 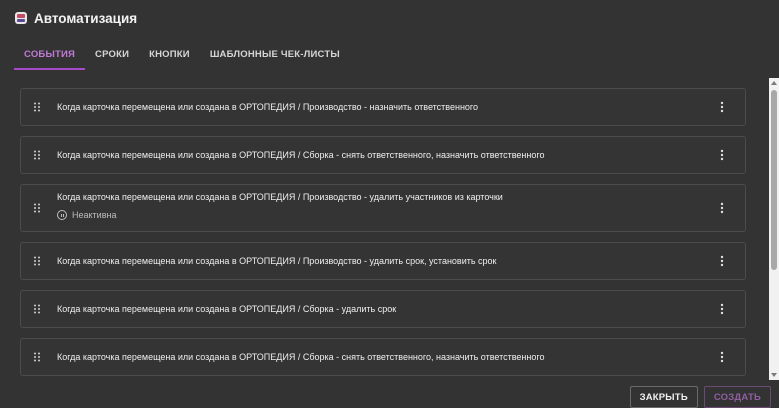 What do you see at coordinates (774, 375) in the screenshot?
I see `scroll-down-icon` at bounding box center [774, 375].